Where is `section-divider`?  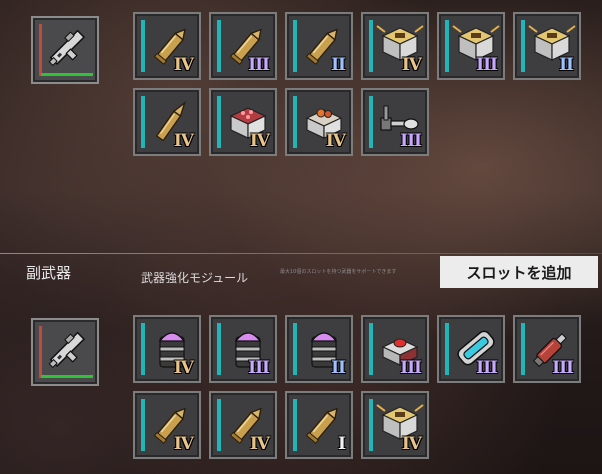
section-divider is located at coordinates (301, 253).